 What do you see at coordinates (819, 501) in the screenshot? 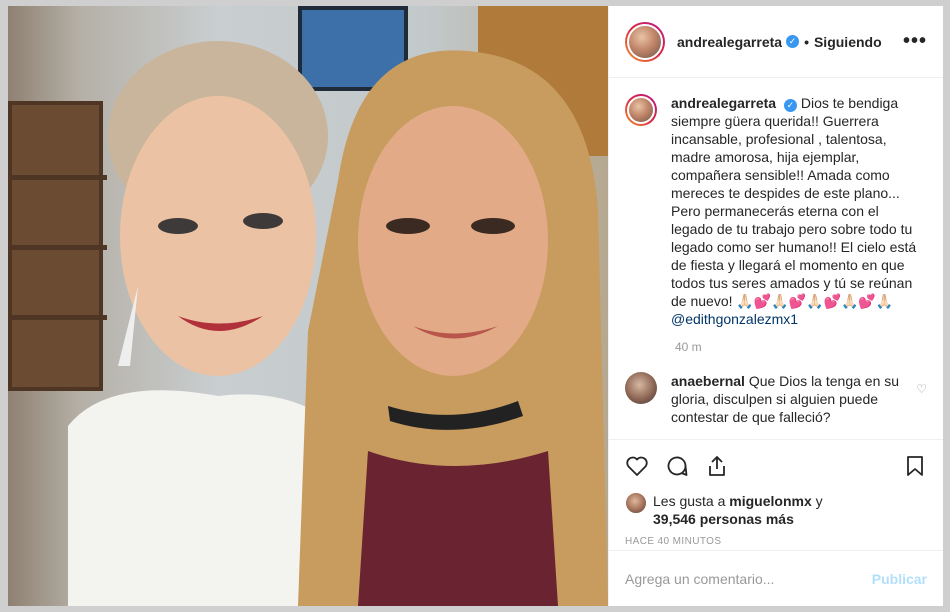
I see `likes-conj: y` at bounding box center [819, 501].